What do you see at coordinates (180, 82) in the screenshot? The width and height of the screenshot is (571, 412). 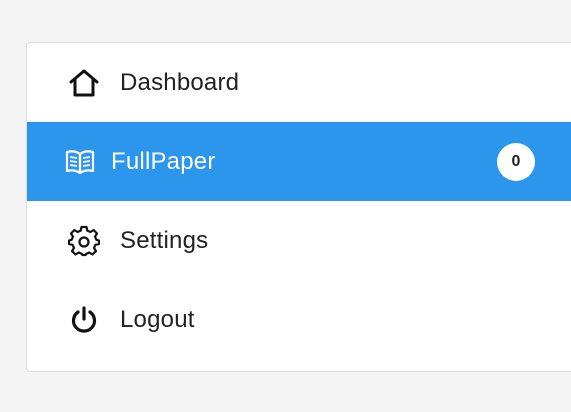 I see `nav-item-label: Dashboard` at bounding box center [180, 82].